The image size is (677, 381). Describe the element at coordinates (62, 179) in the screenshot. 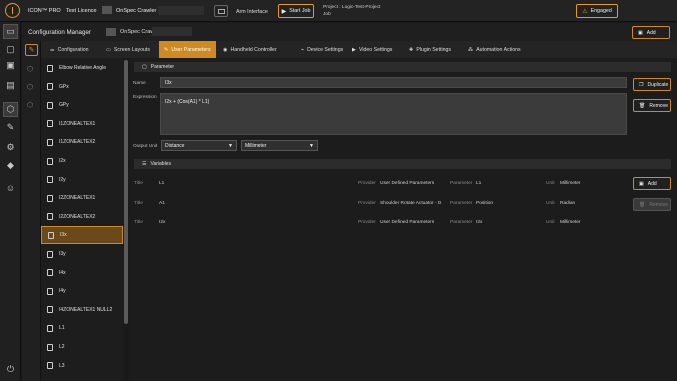

I see `list-item-label: I2y` at that location.